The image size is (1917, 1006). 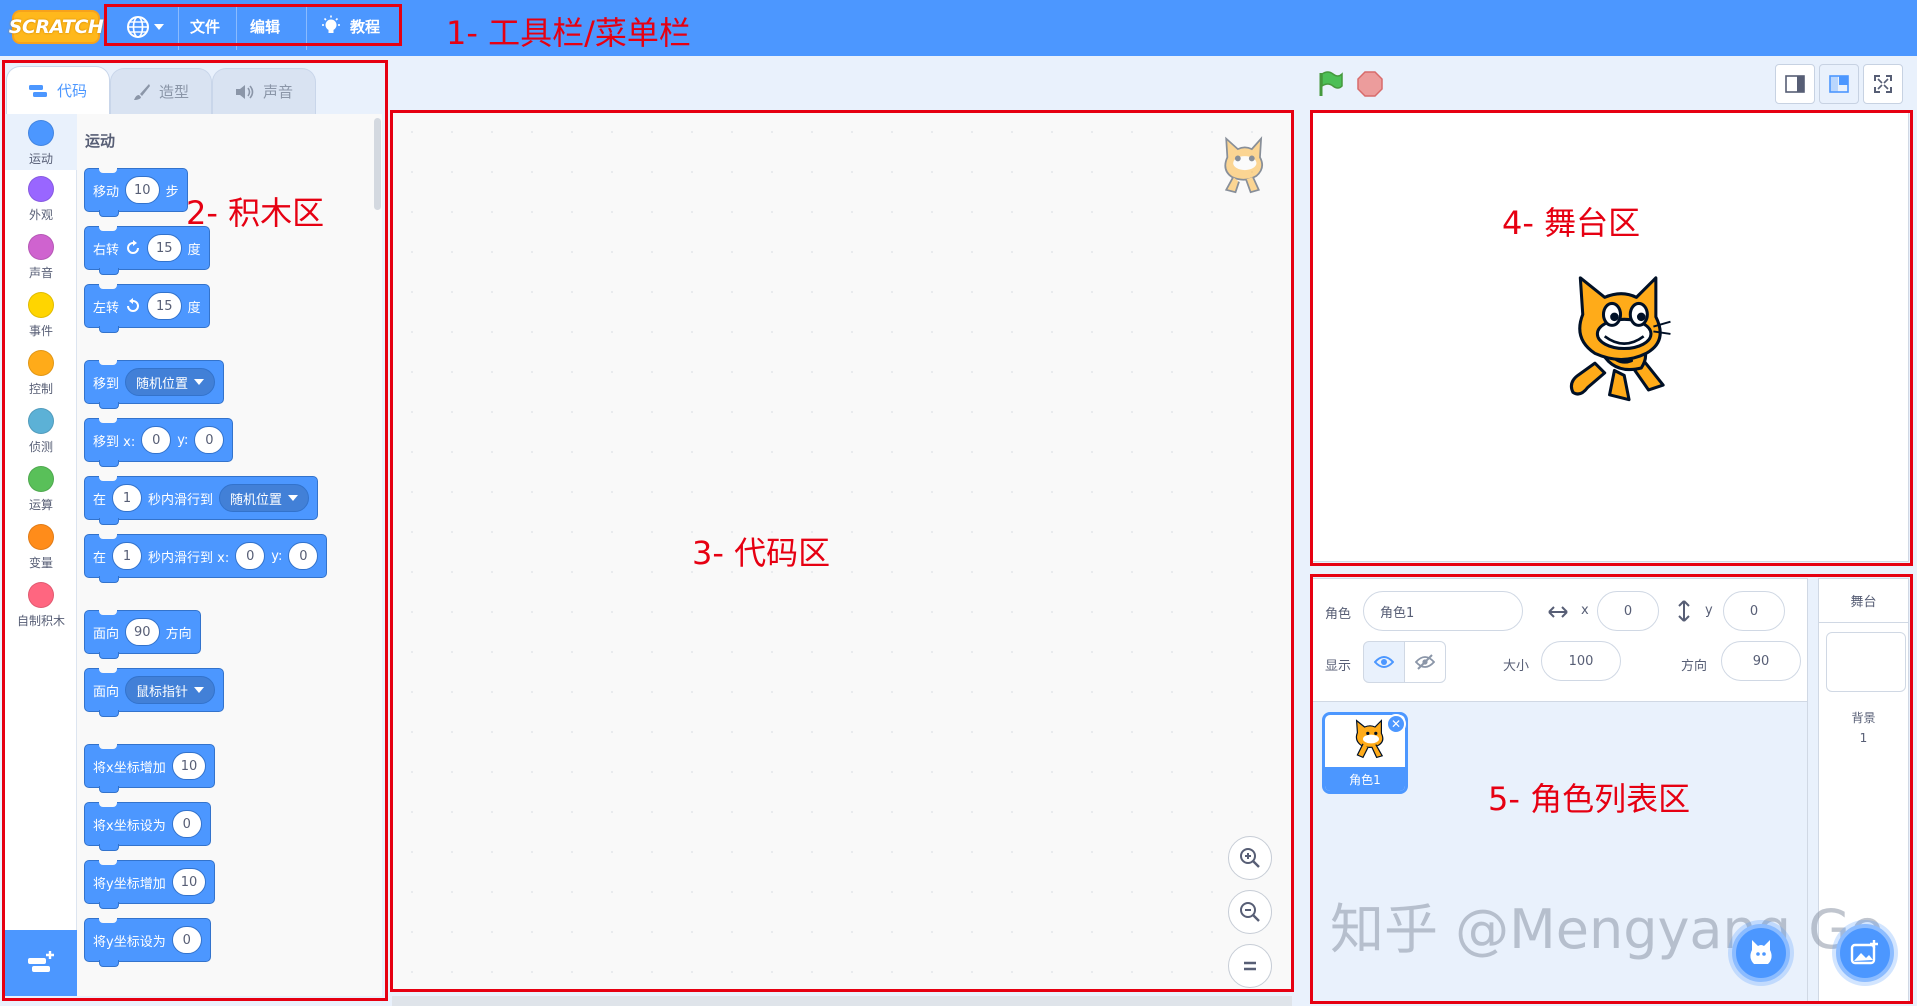 What do you see at coordinates (1694, 666) in the screenshot?
I see `direction-label: 方向` at bounding box center [1694, 666].